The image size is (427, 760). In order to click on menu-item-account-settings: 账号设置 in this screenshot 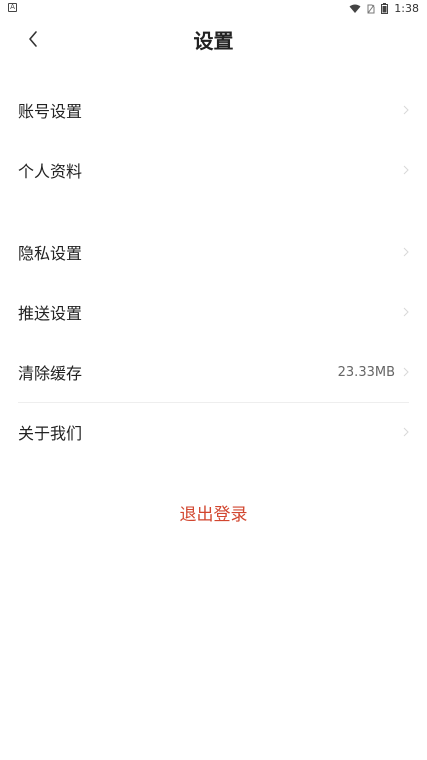, I will do `click(213, 110)`.